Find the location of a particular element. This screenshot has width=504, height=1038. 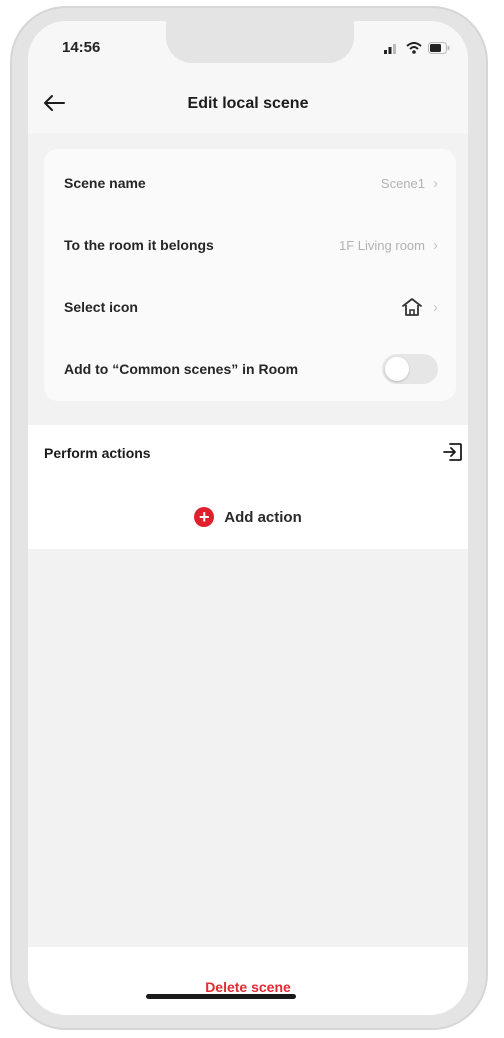

common-scenes-toggle is located at coordinates (410, 369).